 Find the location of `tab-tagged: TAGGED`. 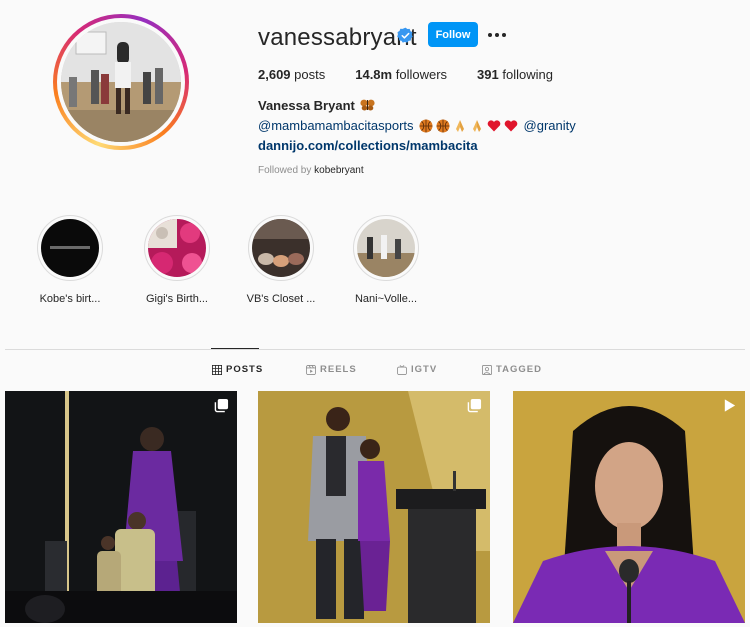

tab-tagged: TAGGED is located at coordinates (512, 369).